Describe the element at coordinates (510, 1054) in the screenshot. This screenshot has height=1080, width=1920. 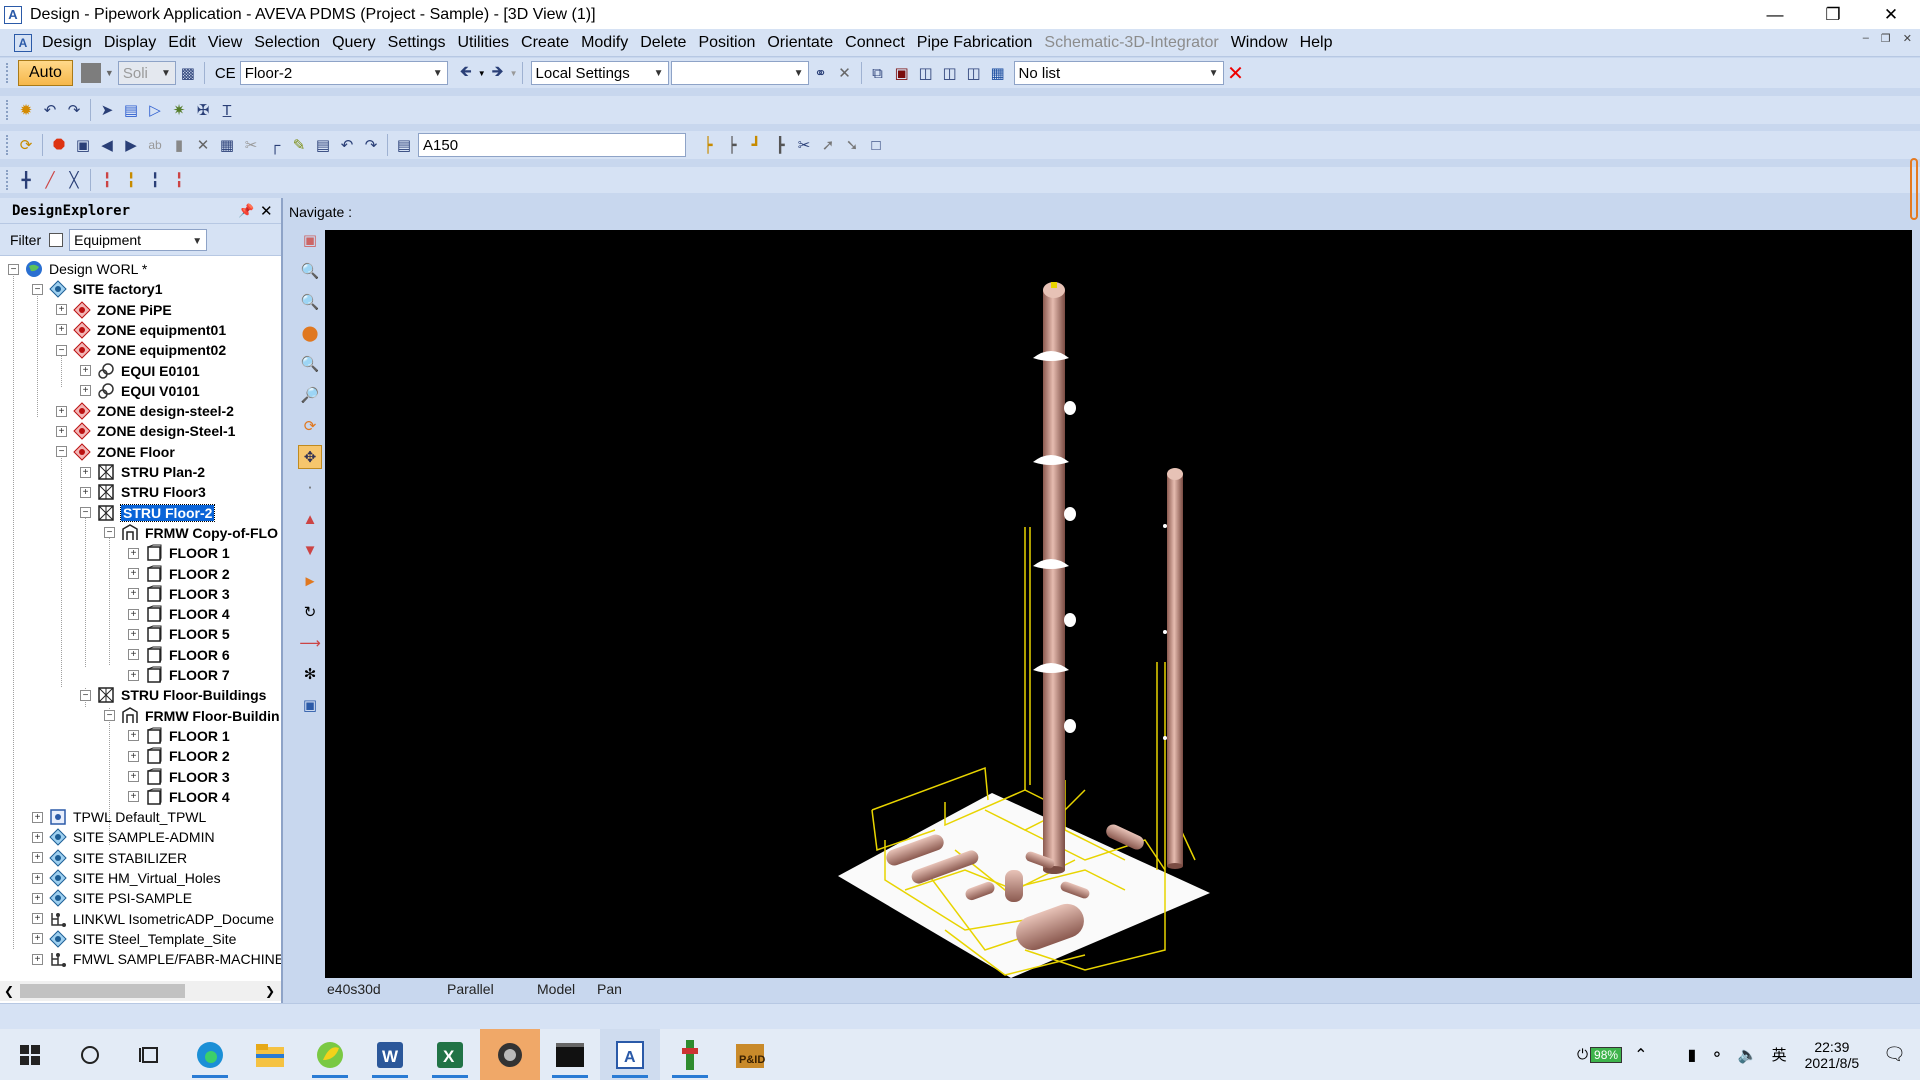
I see `screenshot-app-button` at that location.